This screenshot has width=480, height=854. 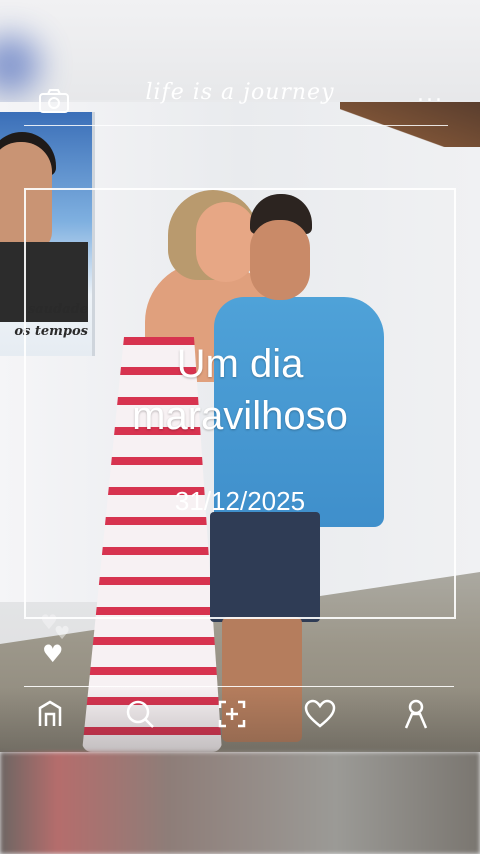 I want to click on nav-divider, so click(x=239, y=686).